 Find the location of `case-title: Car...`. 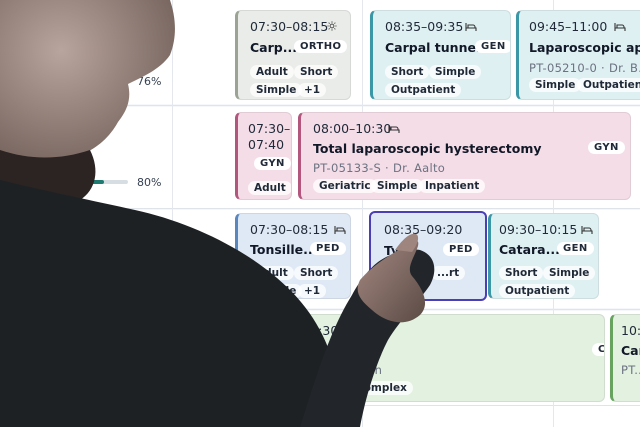

case-title: Car... is located at coordinates (630, 350).